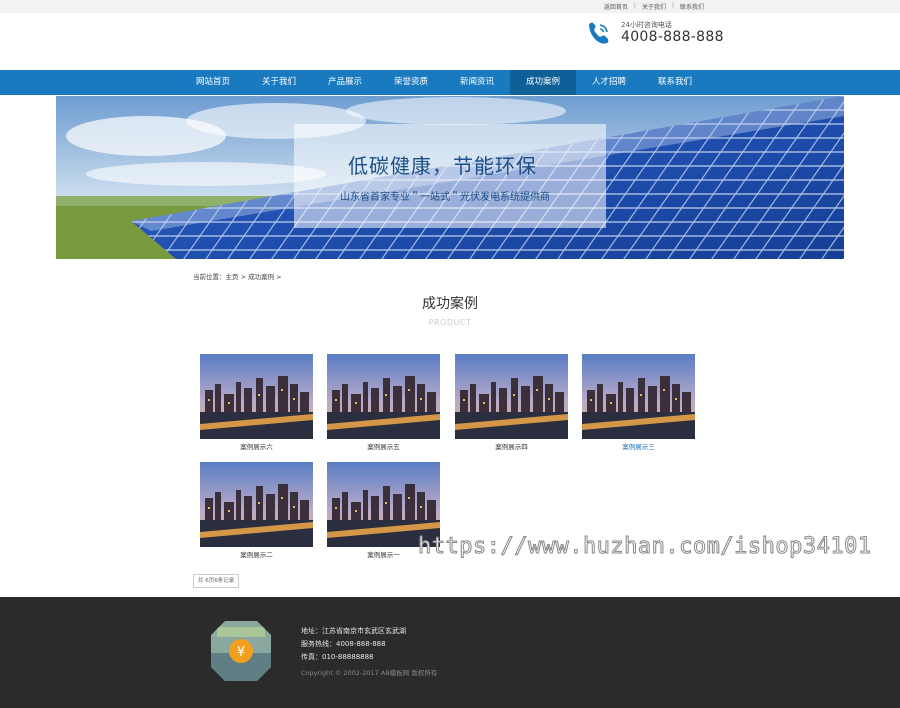 The height and width of the screenshot is (708, 900). What do you see at coordinates (543, 82) in the screenshot?
I see `nav-cases: 成功案例` at bounding box center [543, 82].